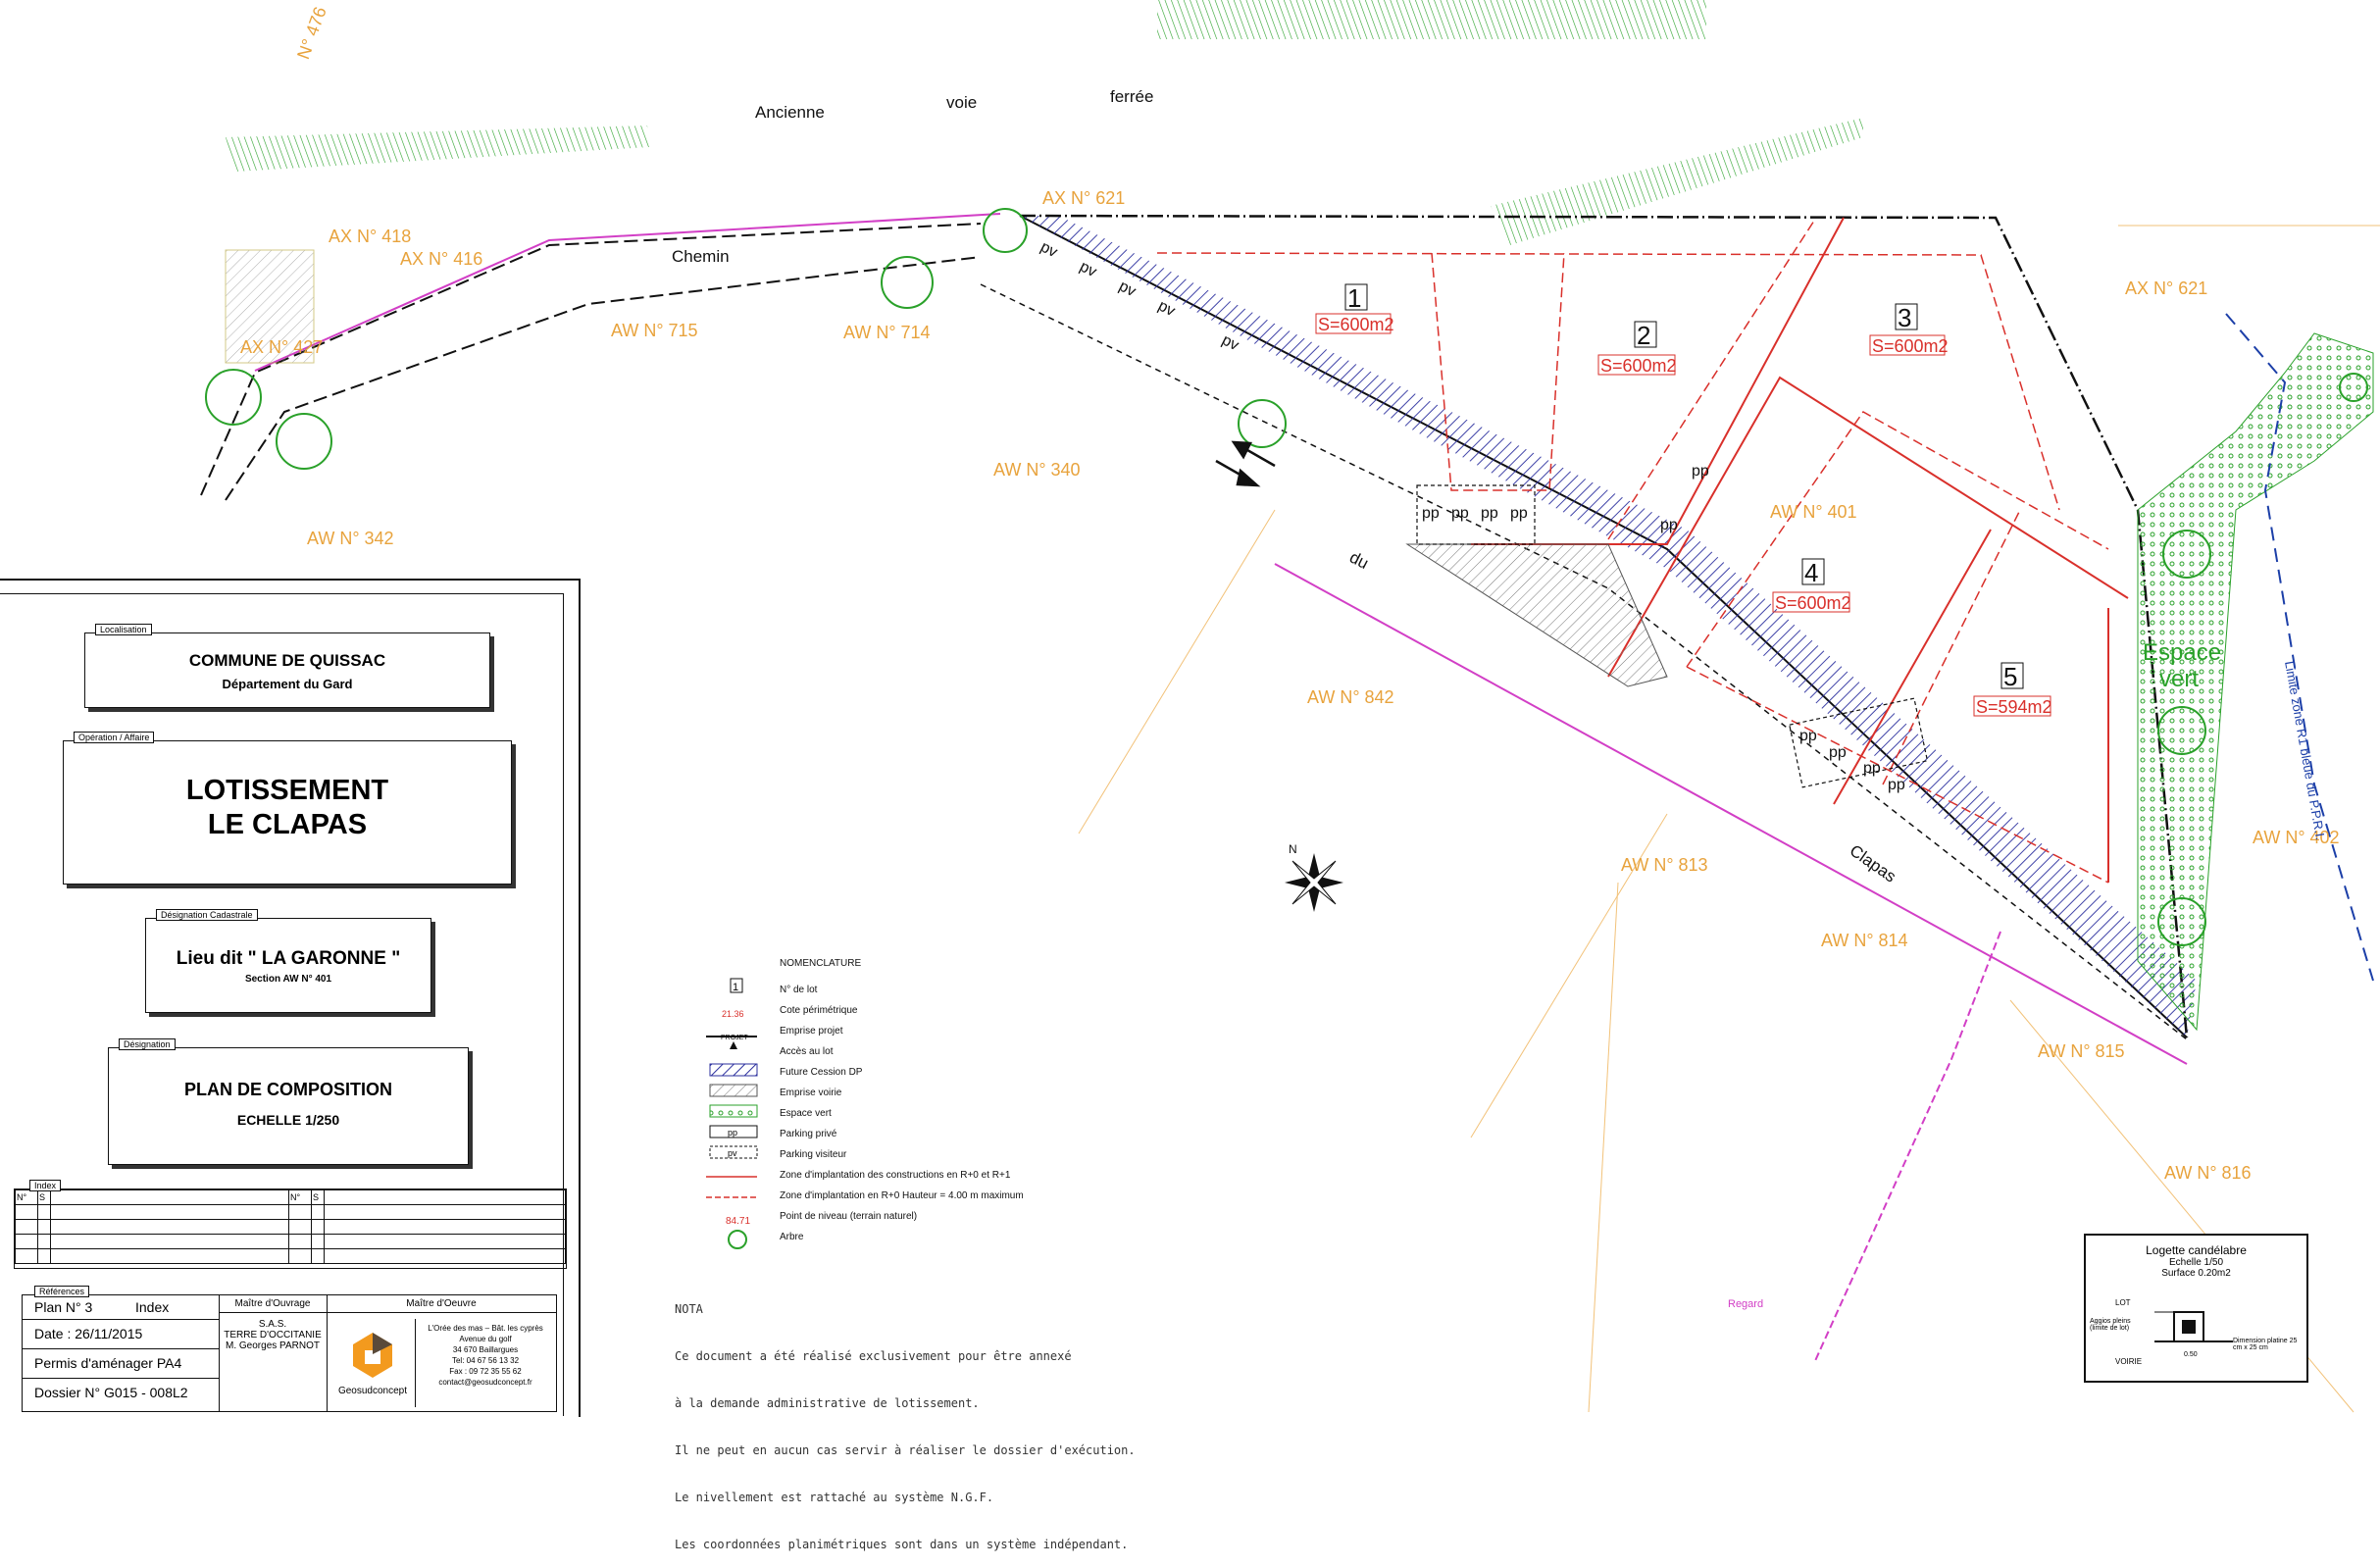 This screenshot has width=2380, height=1568. I want to click on legend-item: Future Cession DP, so click(821, 1072).